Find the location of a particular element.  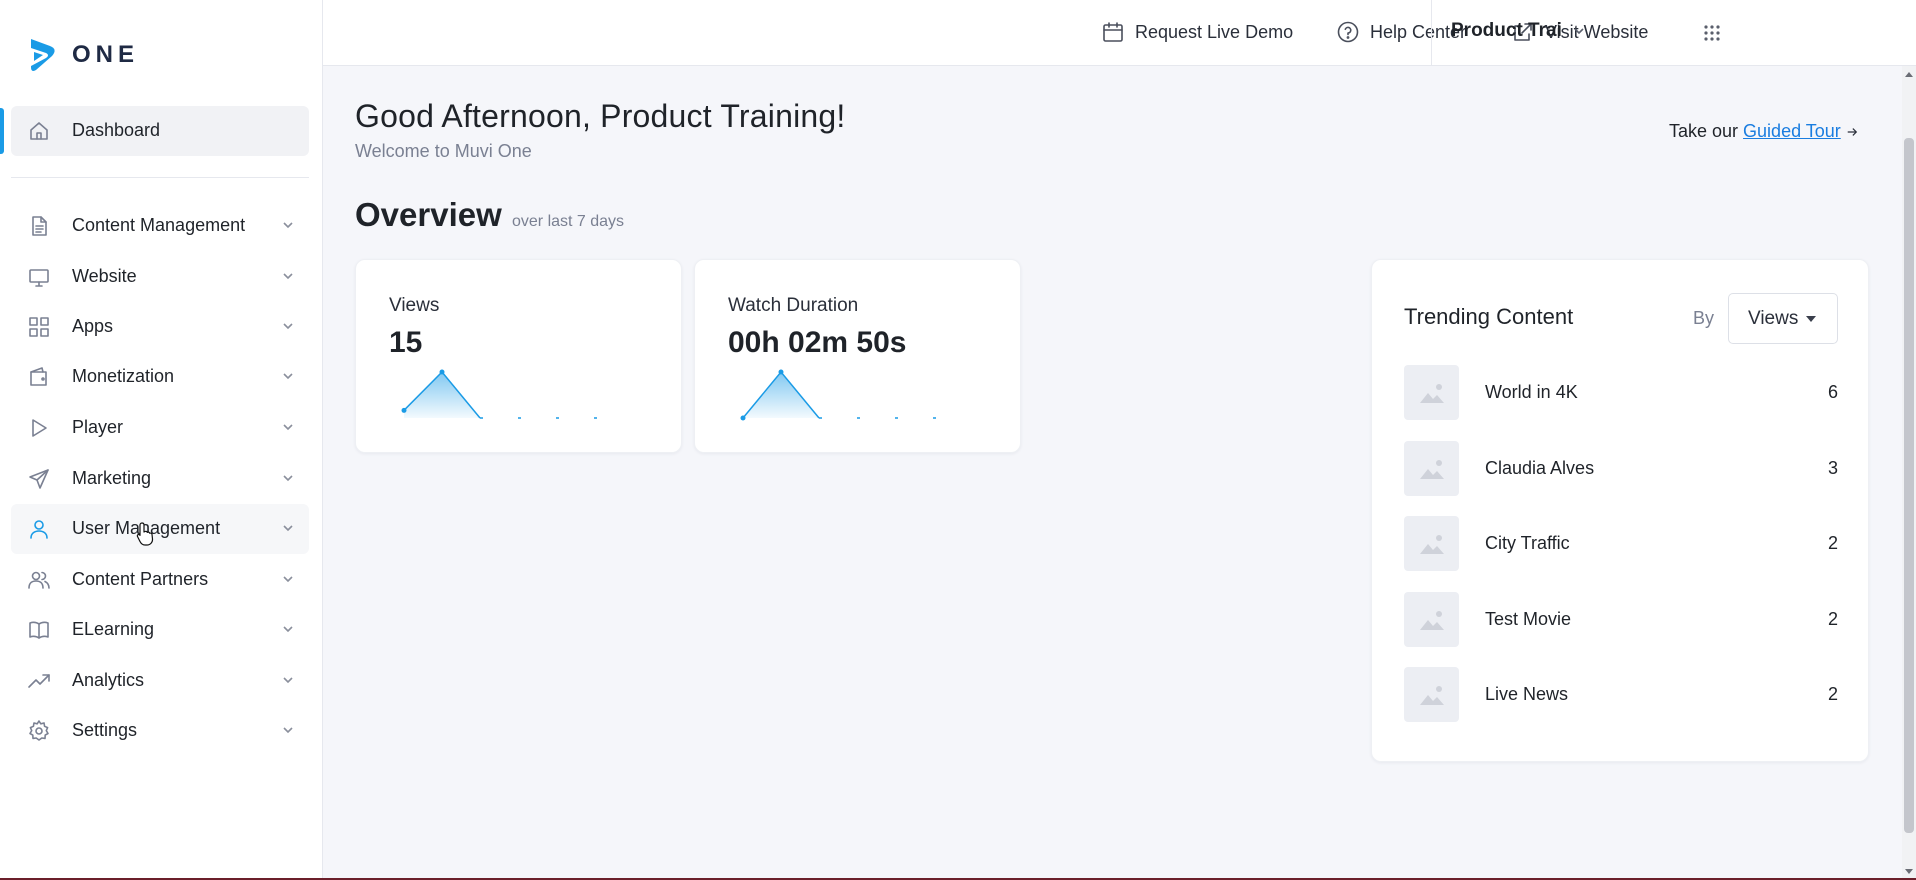

trending-by-label: By is located at coordinates (1704, 318).